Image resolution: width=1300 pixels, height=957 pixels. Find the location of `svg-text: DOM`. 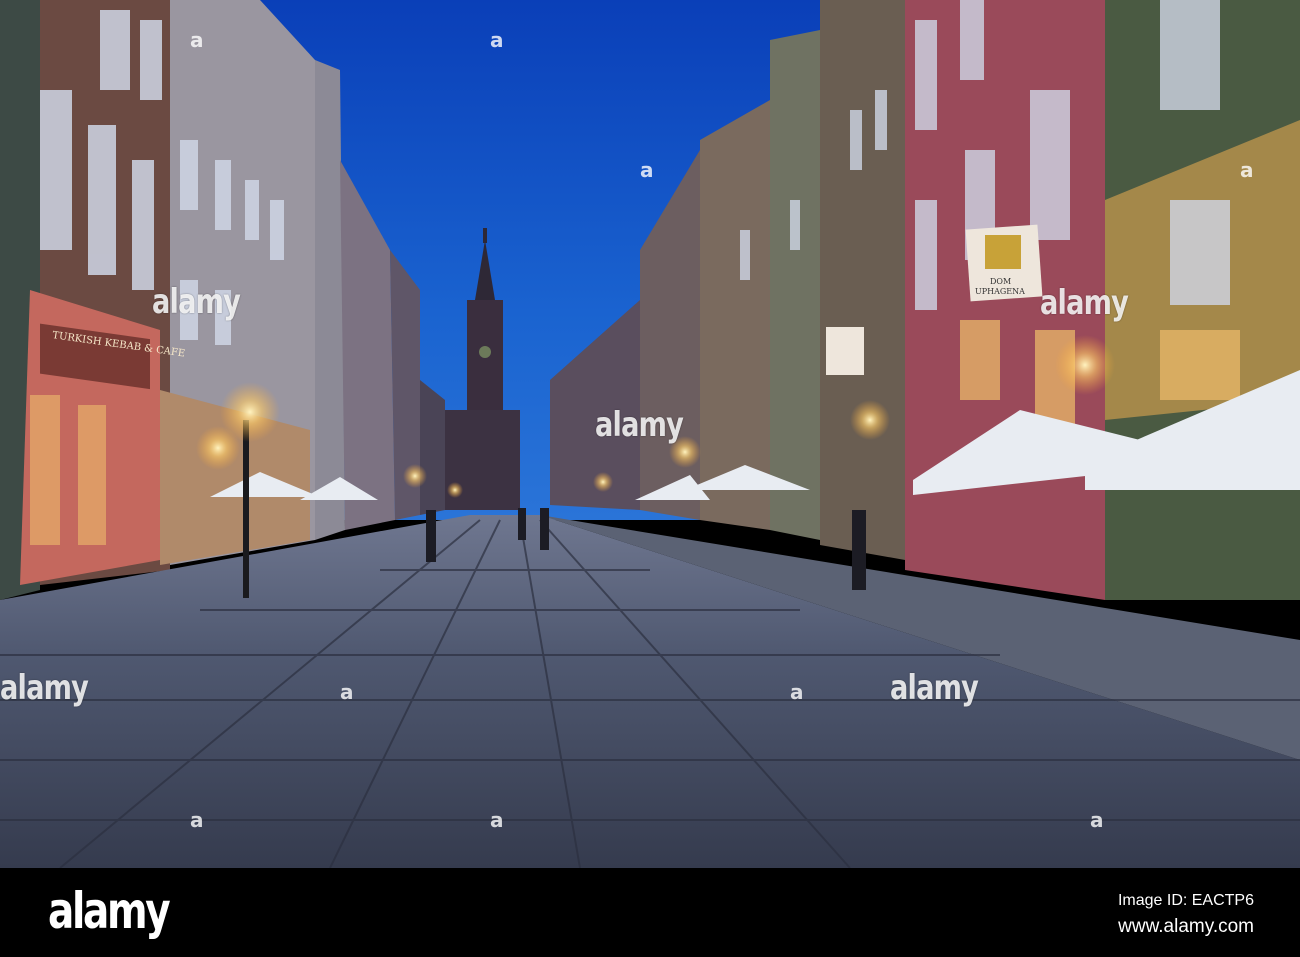

svg-text: DOM is located at coordinates (1000, 281).